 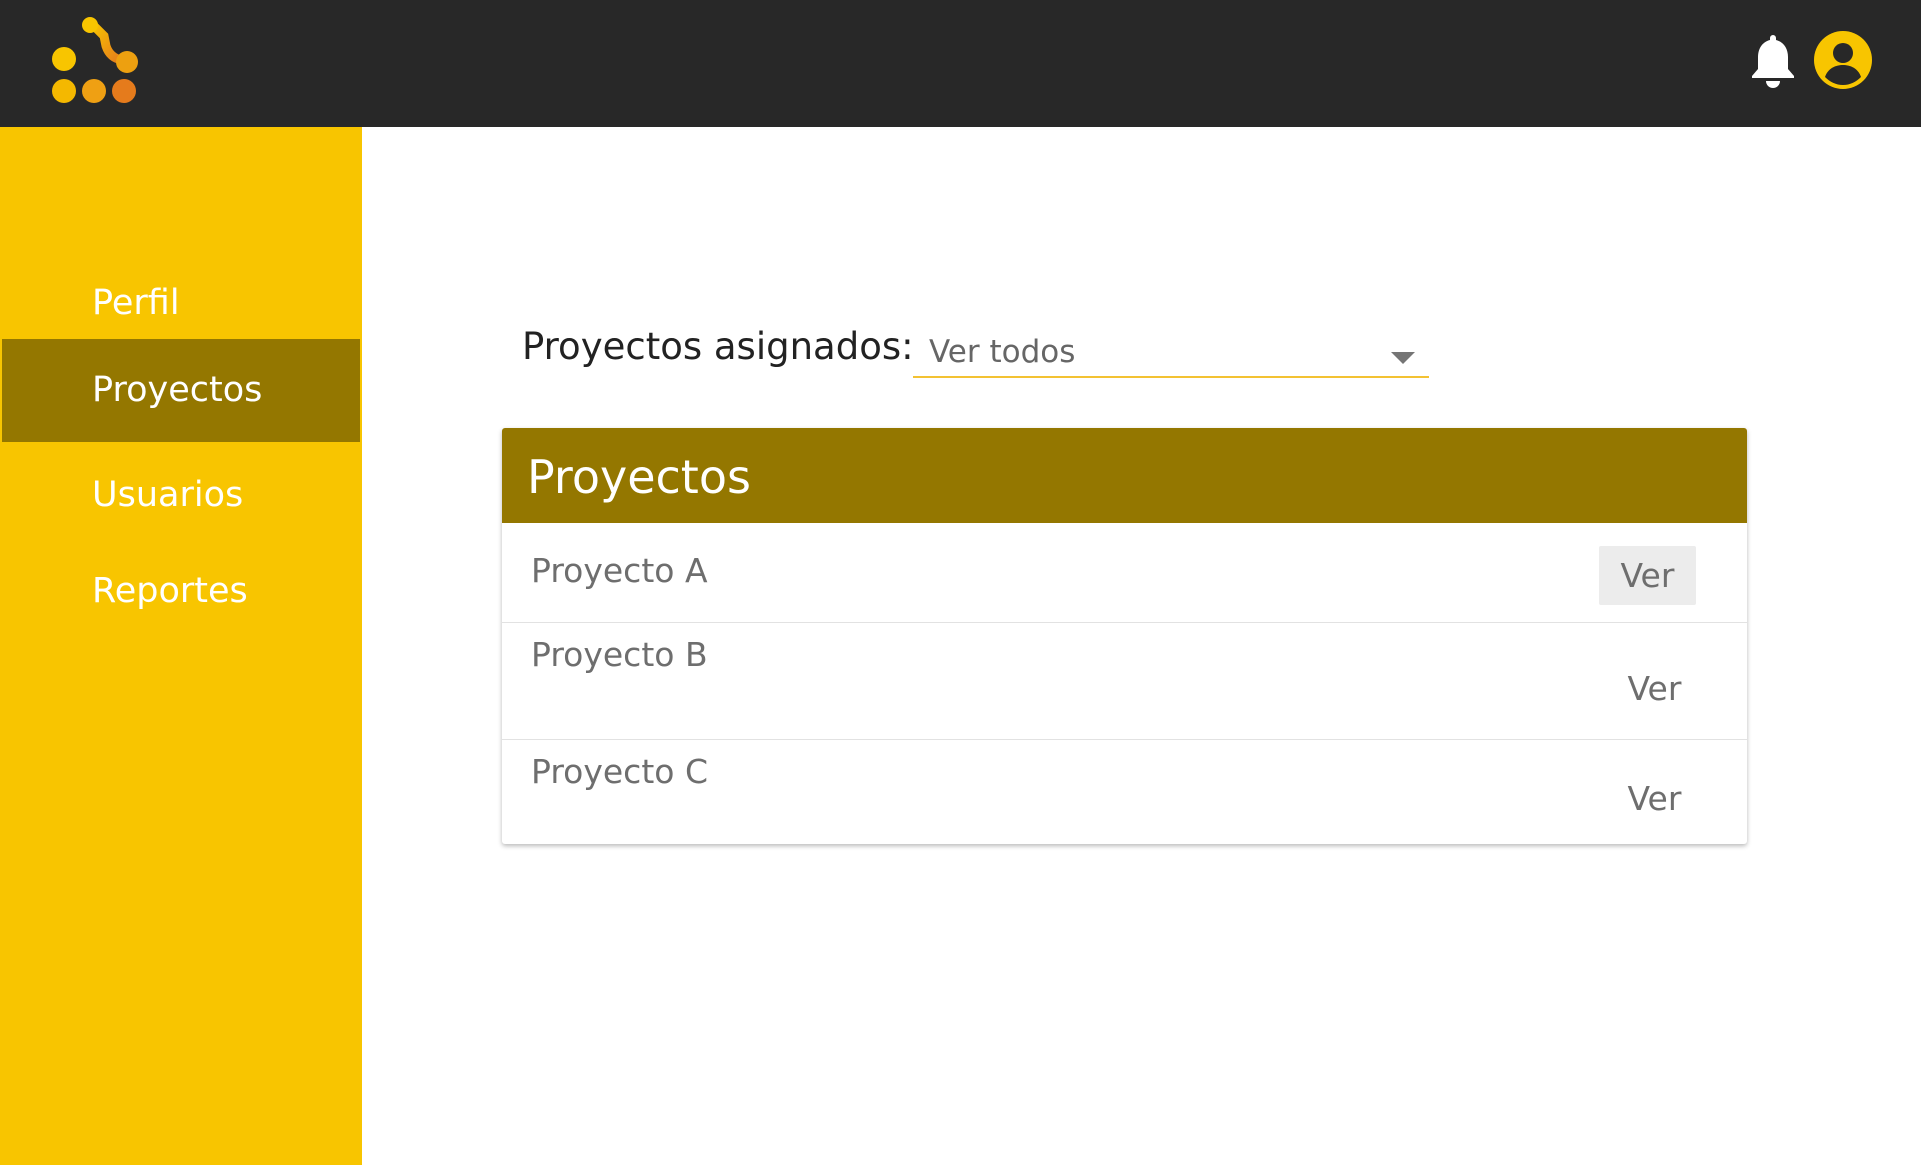 I want to click on bell-icon, so click(x=1773, y=60).